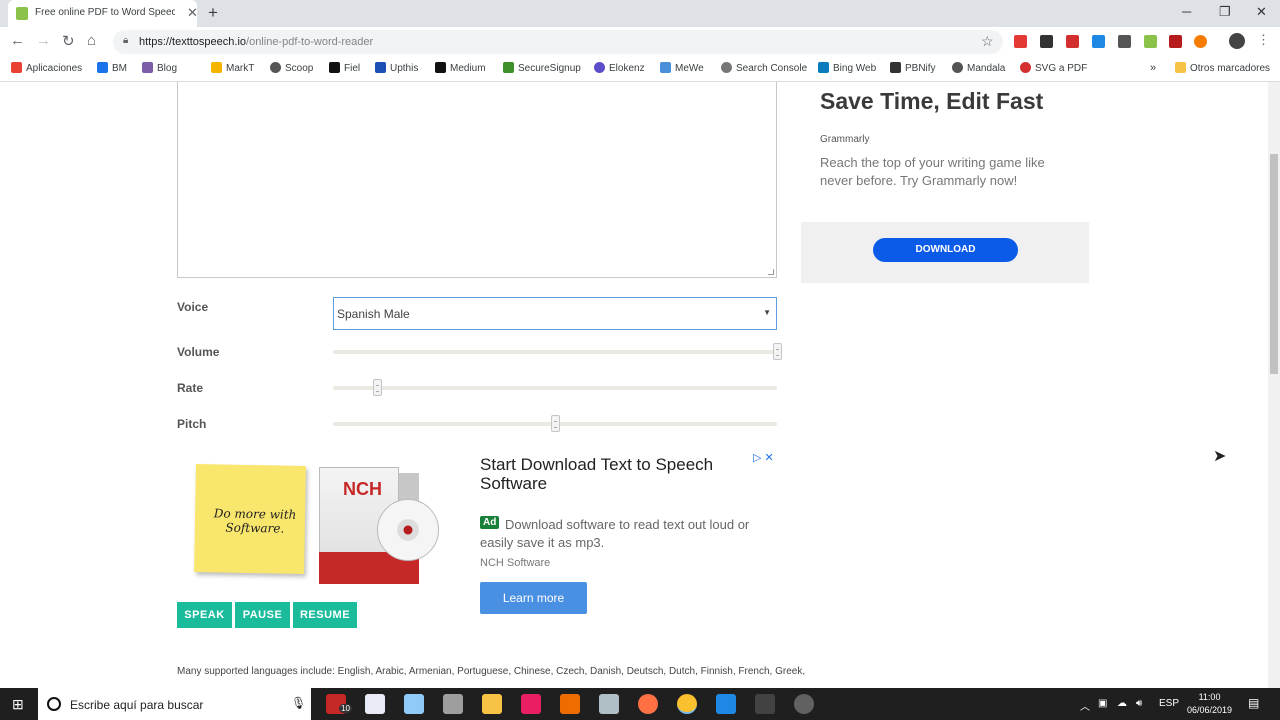 The image size is (1280, 720). What do you see at coordinates (913, 68) in the screenshot?
I see `bookmark-item: PBNify` at bounding box center [913, 68].